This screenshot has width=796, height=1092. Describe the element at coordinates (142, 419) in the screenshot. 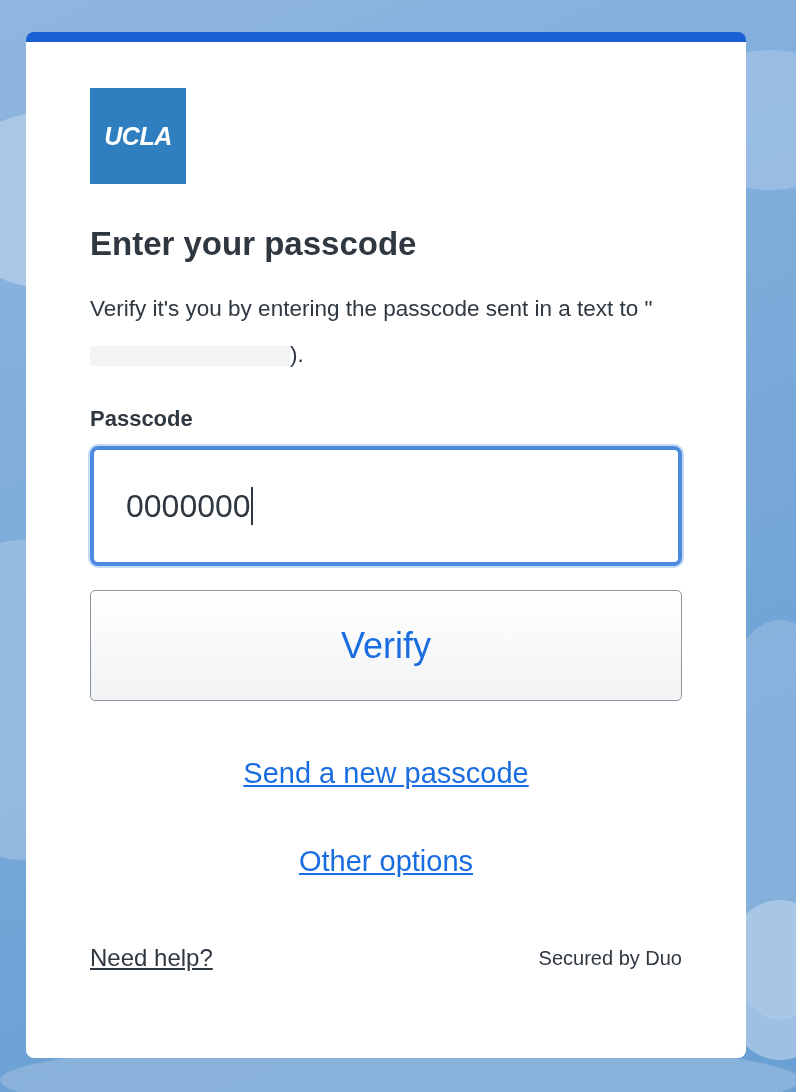

I see `field-label: Passcode` at that location.